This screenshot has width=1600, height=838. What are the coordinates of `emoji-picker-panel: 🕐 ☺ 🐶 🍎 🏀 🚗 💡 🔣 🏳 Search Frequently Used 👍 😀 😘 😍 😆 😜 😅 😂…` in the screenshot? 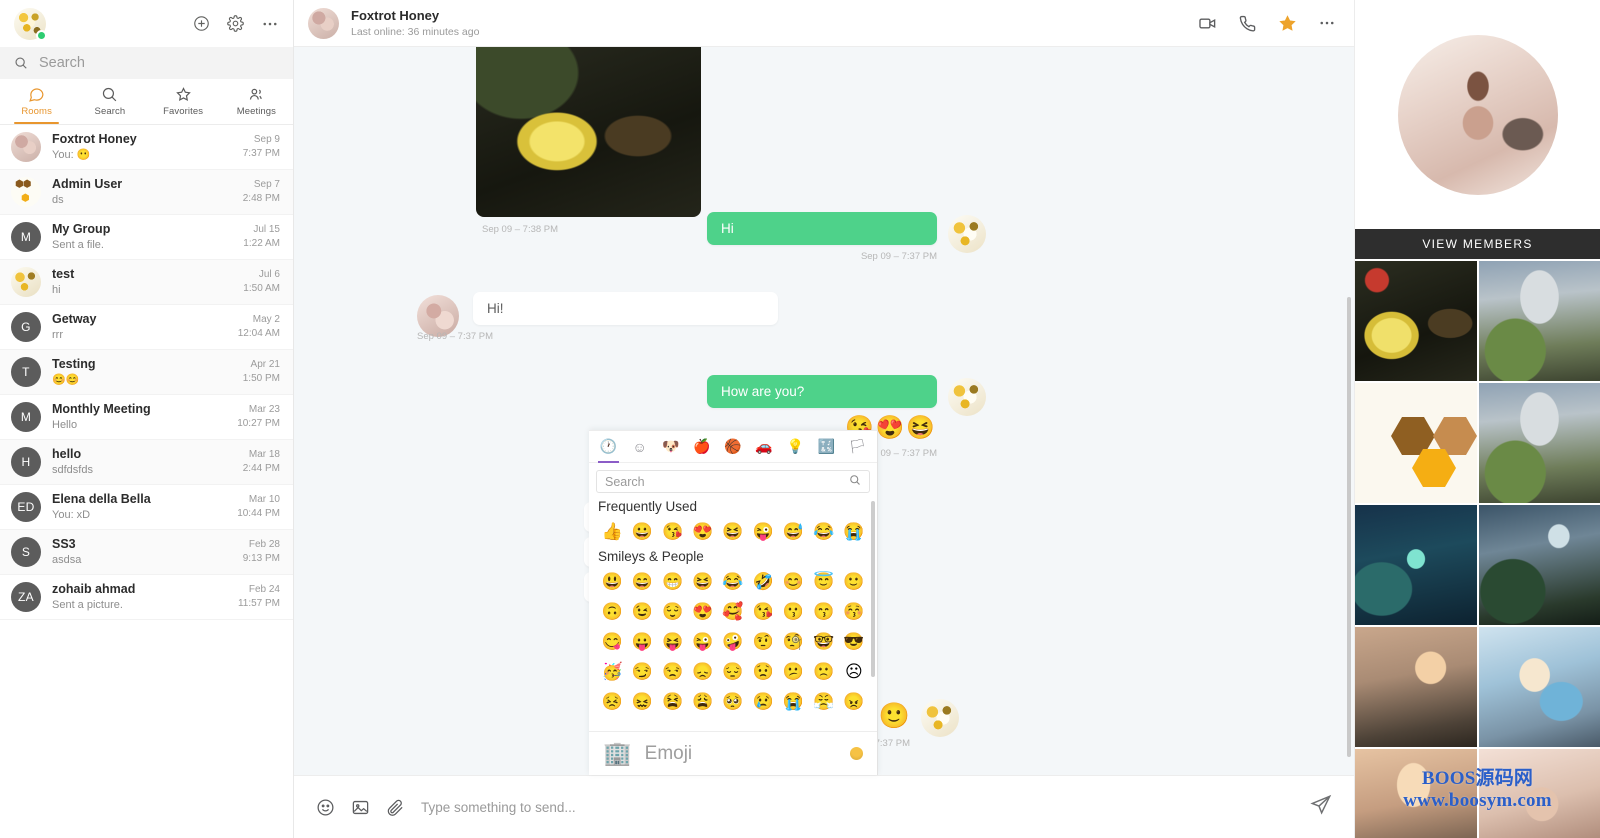 It's located at (733, 602).